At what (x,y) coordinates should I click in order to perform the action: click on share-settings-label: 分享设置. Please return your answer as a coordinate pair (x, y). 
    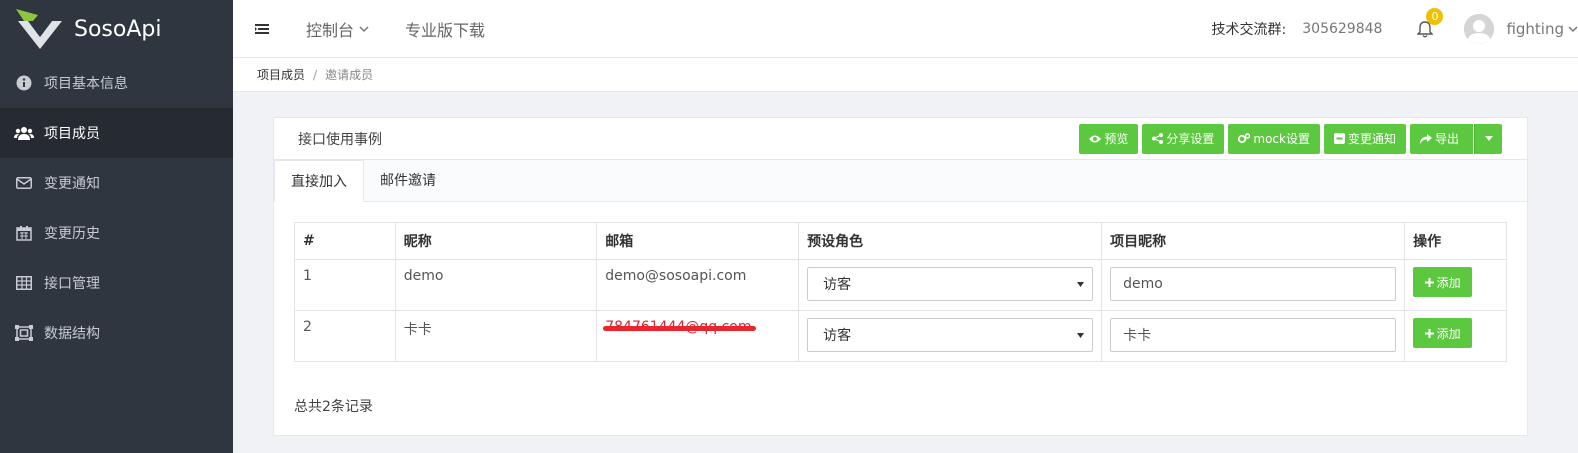
    Looking at the image, I should click on (1190, 139).